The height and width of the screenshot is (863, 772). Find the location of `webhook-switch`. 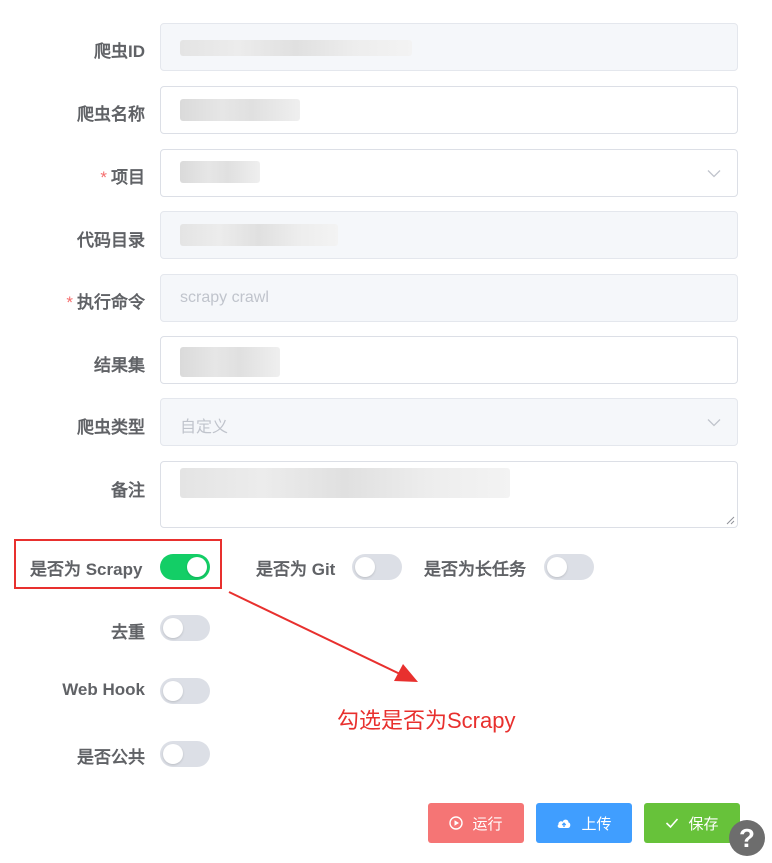

webhook-switch is located at coordinates (185, 691).